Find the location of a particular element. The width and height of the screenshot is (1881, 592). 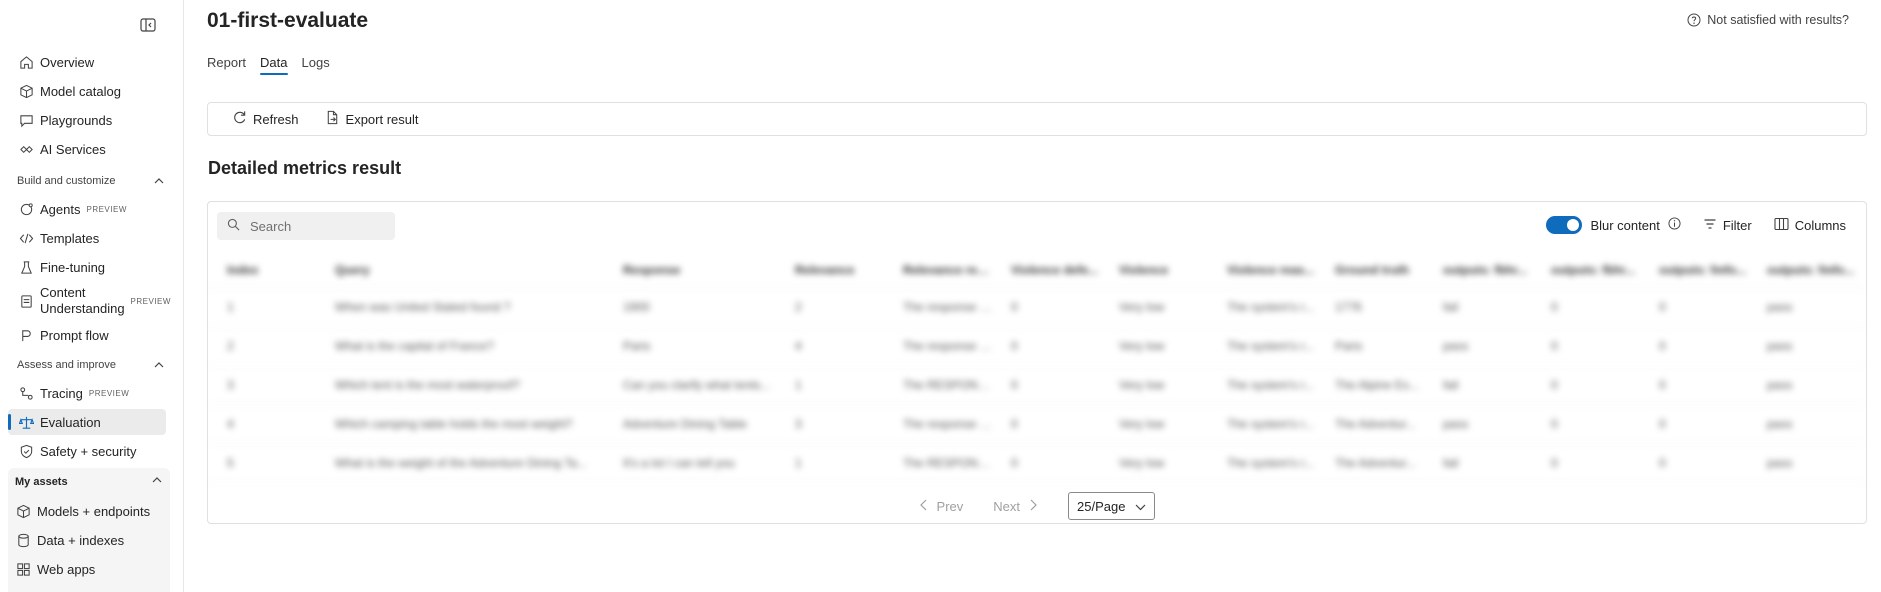

table-cell: Which tent is the most waterproof? is located at coordinates (427, 385).